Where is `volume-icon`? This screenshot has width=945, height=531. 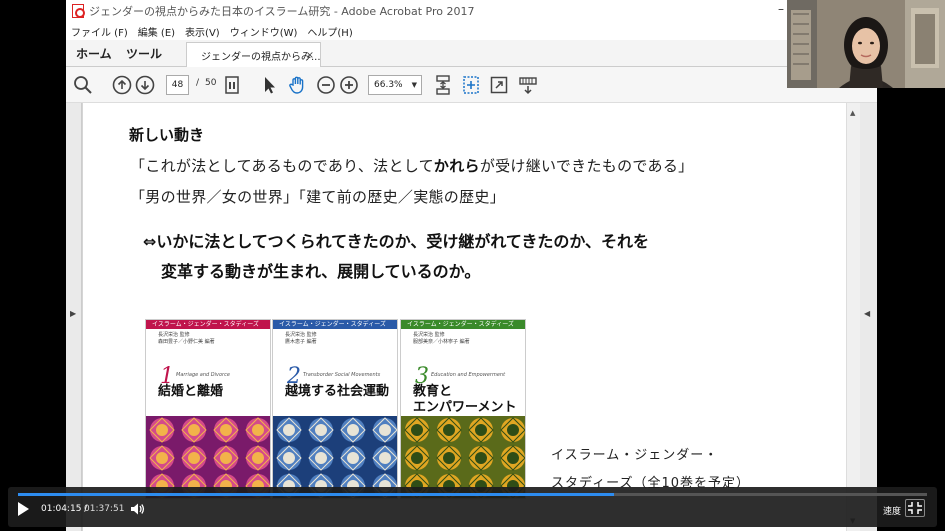
volume-icon is located at coordinates (137, 509).